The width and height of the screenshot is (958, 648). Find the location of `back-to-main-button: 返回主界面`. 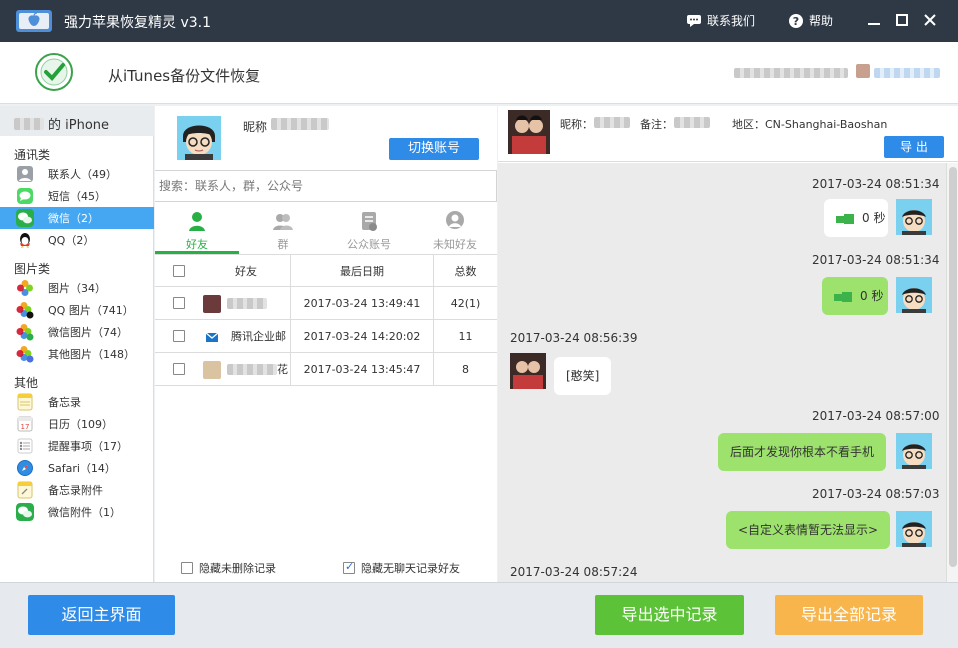

back-to-main-button: 返回主界面 is located at coordinates (101, 615).